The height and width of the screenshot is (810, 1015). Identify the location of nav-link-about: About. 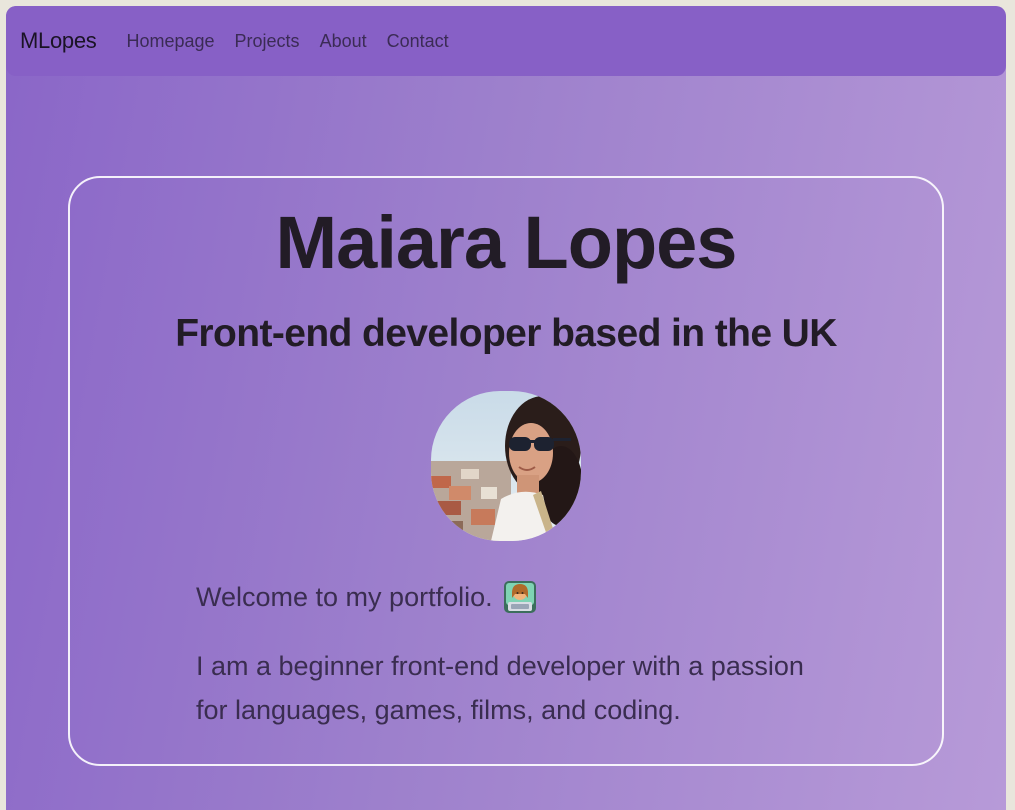
(343, 41).